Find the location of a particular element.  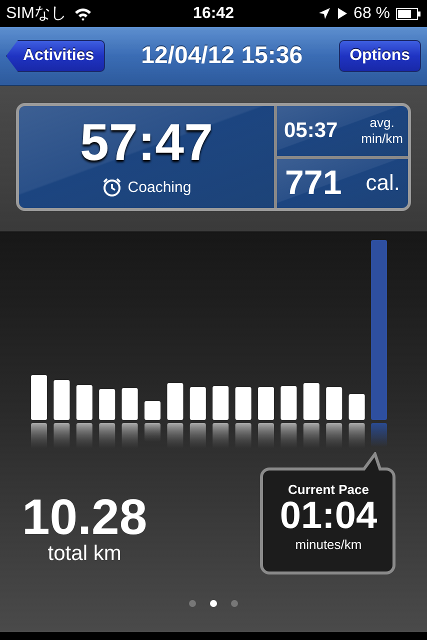

back-button: Activities is located at coordinates (56, 56).